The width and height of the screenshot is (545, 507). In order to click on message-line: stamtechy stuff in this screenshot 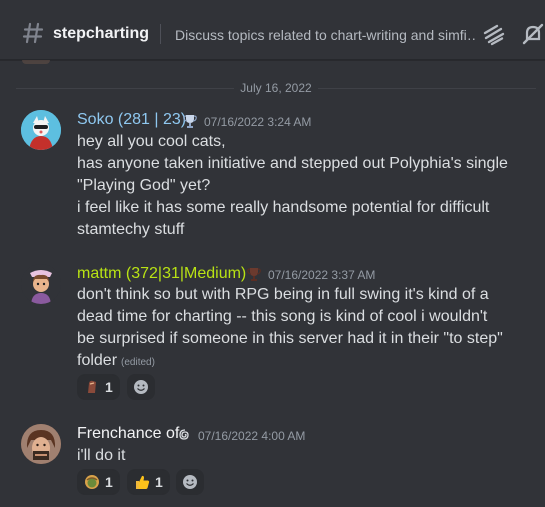, I will do `click(131, 229)`.